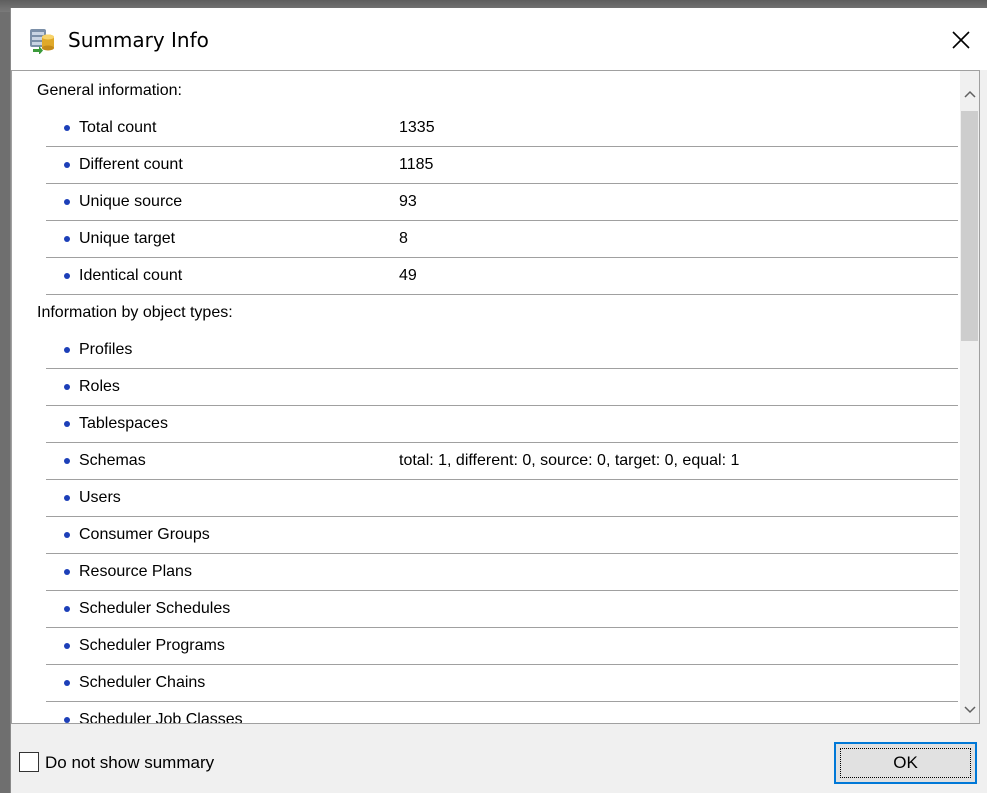 Image resolution: width=987 pixels, height=793 pixels. What do you see at coordinates (502, 387) in the screenshot?
I see `summary-row: Roles` at bounding box center [502, 387].